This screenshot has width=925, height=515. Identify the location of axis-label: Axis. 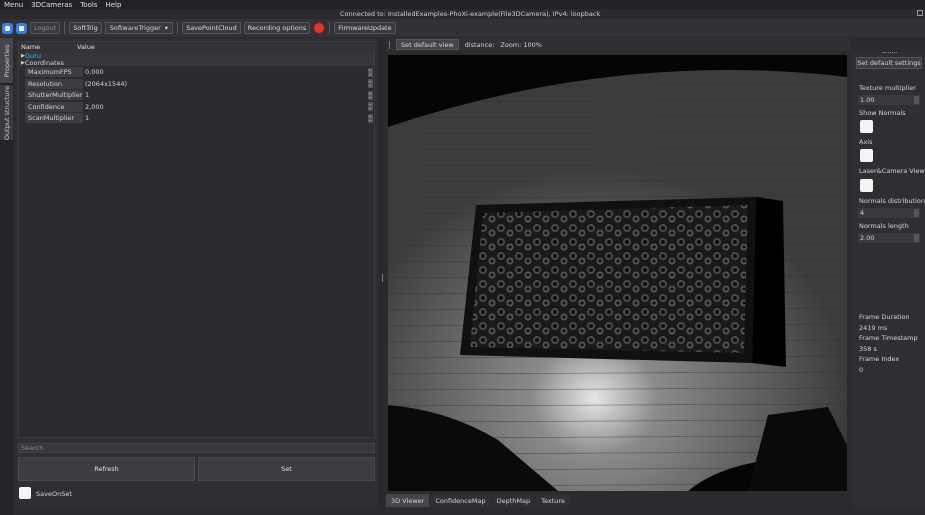
(866, 142).